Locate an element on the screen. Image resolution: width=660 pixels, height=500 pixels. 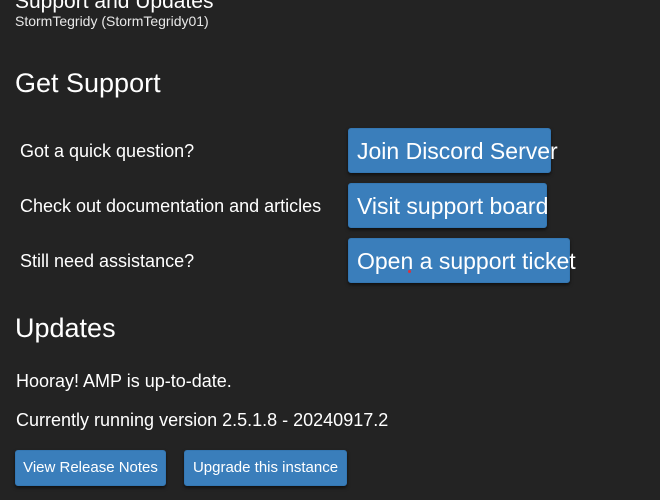
updates-heading: Updates is located at coordinates (65, 328).